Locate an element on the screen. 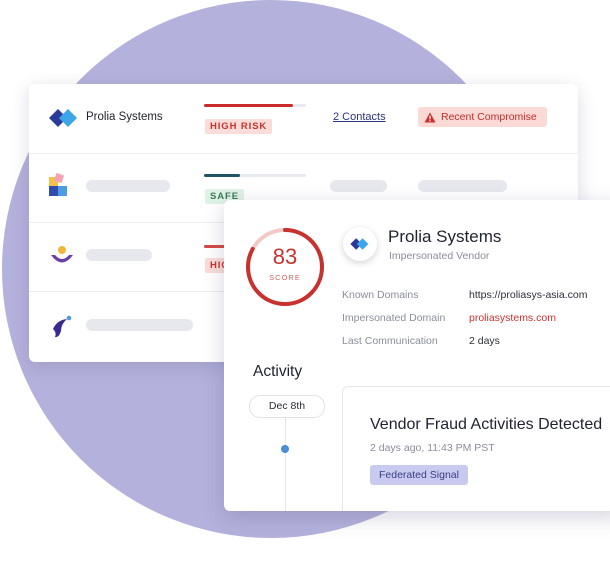  warning-icon is located at coordinates (430, 117).